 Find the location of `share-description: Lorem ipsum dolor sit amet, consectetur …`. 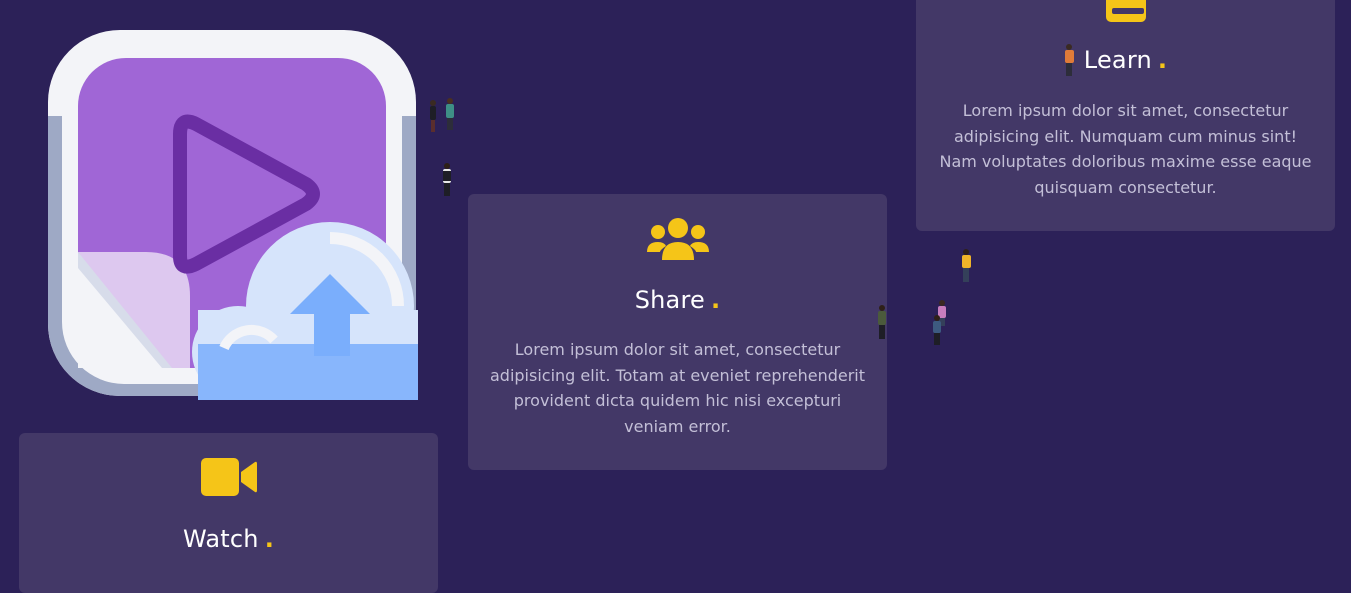

share-description: Lorem ipsum dolor sit amet, consectetur … is located at coordinates (677, 388).